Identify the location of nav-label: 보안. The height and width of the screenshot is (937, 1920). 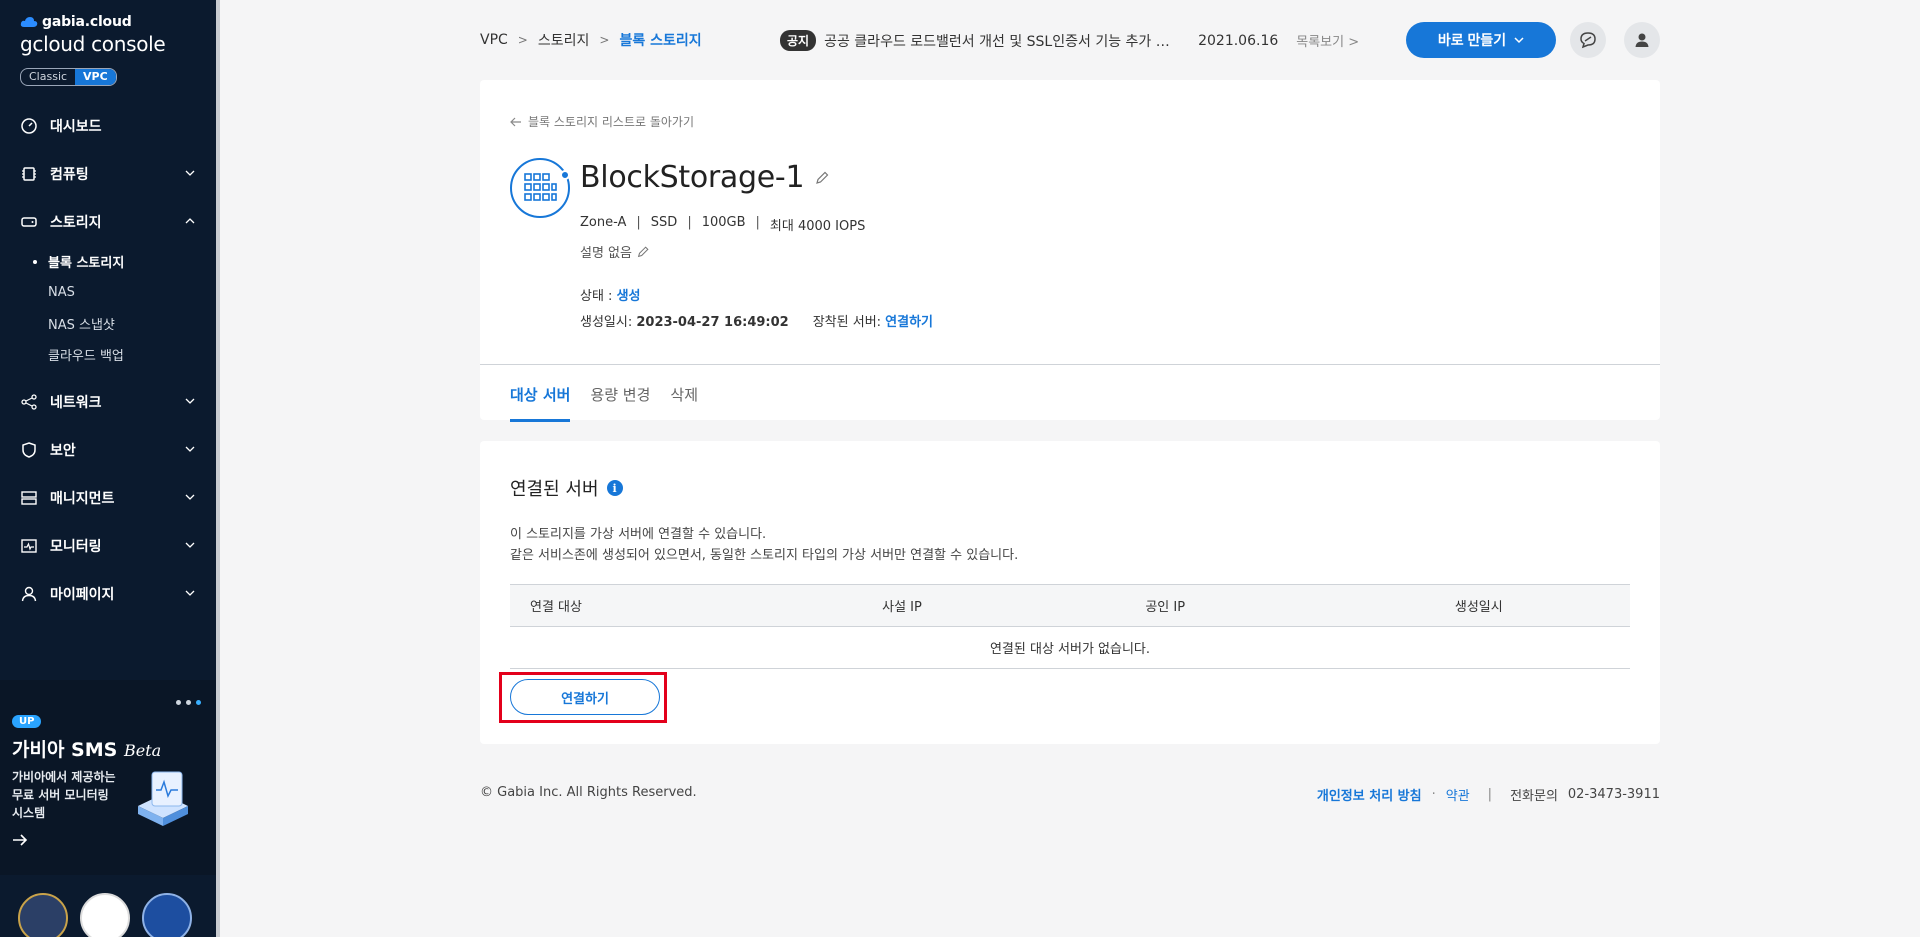
(63, 451).